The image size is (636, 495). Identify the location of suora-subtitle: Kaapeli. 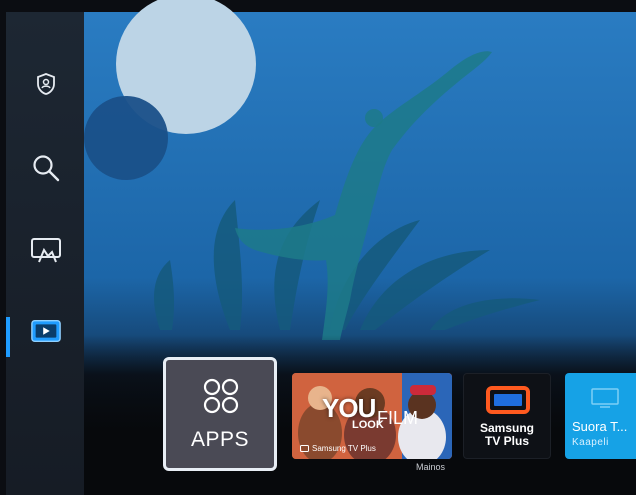
(590, 442).